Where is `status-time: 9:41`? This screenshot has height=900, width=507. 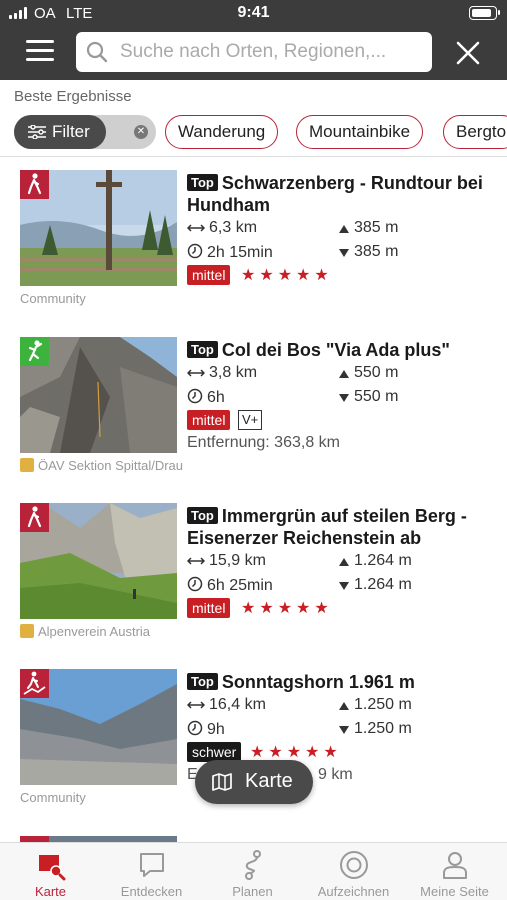
status-time: 9:41 is located at coordinates (253, 12).